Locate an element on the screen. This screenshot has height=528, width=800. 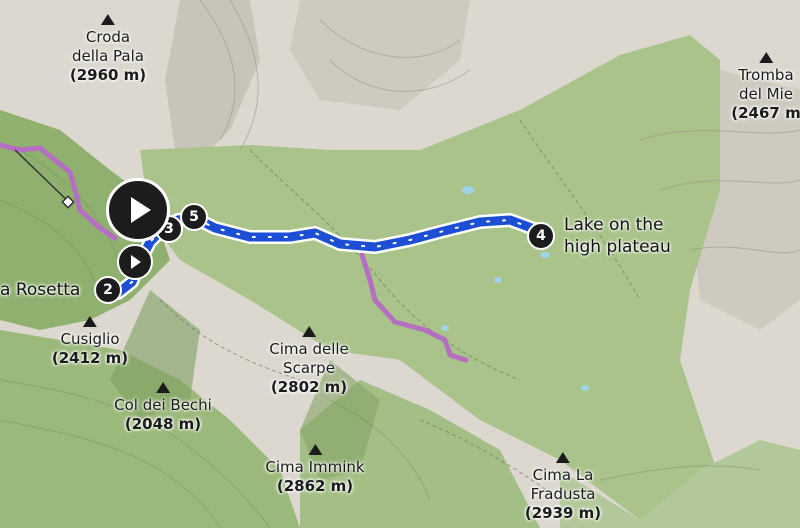
play-flyover-button is located at coordinates (138, 210).